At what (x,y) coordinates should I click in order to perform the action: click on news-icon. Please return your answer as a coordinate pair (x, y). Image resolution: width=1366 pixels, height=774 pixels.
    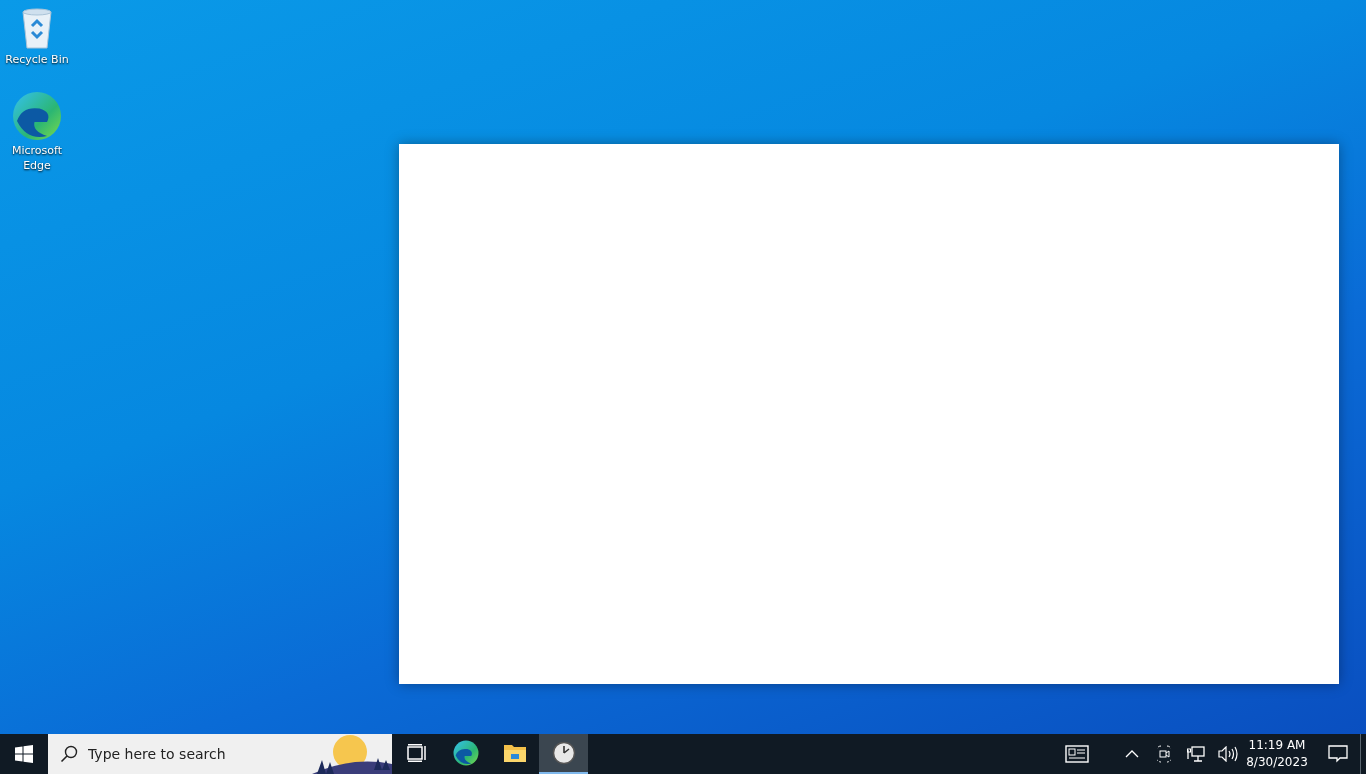
    Looking at the image, I should click on (1077, 754).